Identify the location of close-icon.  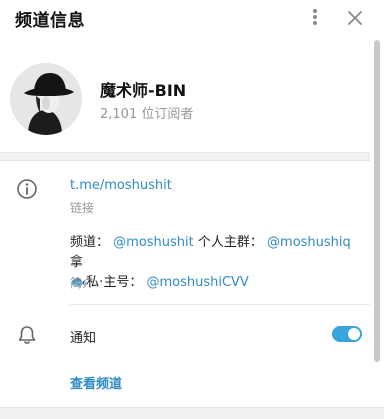
(355, 18).